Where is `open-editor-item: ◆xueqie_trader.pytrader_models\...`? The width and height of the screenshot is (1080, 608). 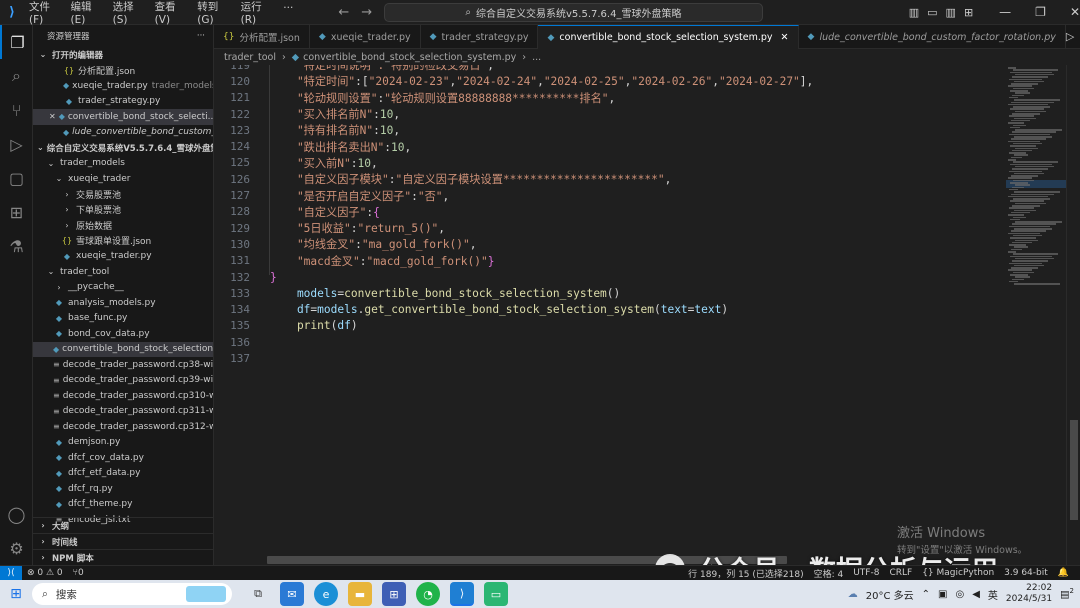
open-editor-item: ◆xueqie_trader.pytrader_models\... is located at coordinates (123, 86).